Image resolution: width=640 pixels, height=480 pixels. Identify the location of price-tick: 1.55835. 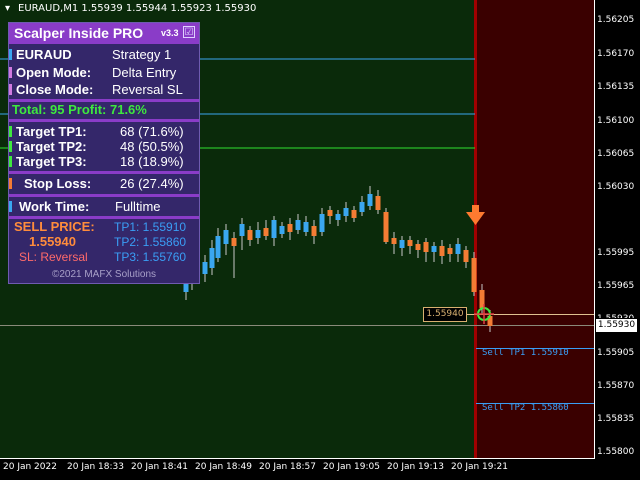
(616, 419).